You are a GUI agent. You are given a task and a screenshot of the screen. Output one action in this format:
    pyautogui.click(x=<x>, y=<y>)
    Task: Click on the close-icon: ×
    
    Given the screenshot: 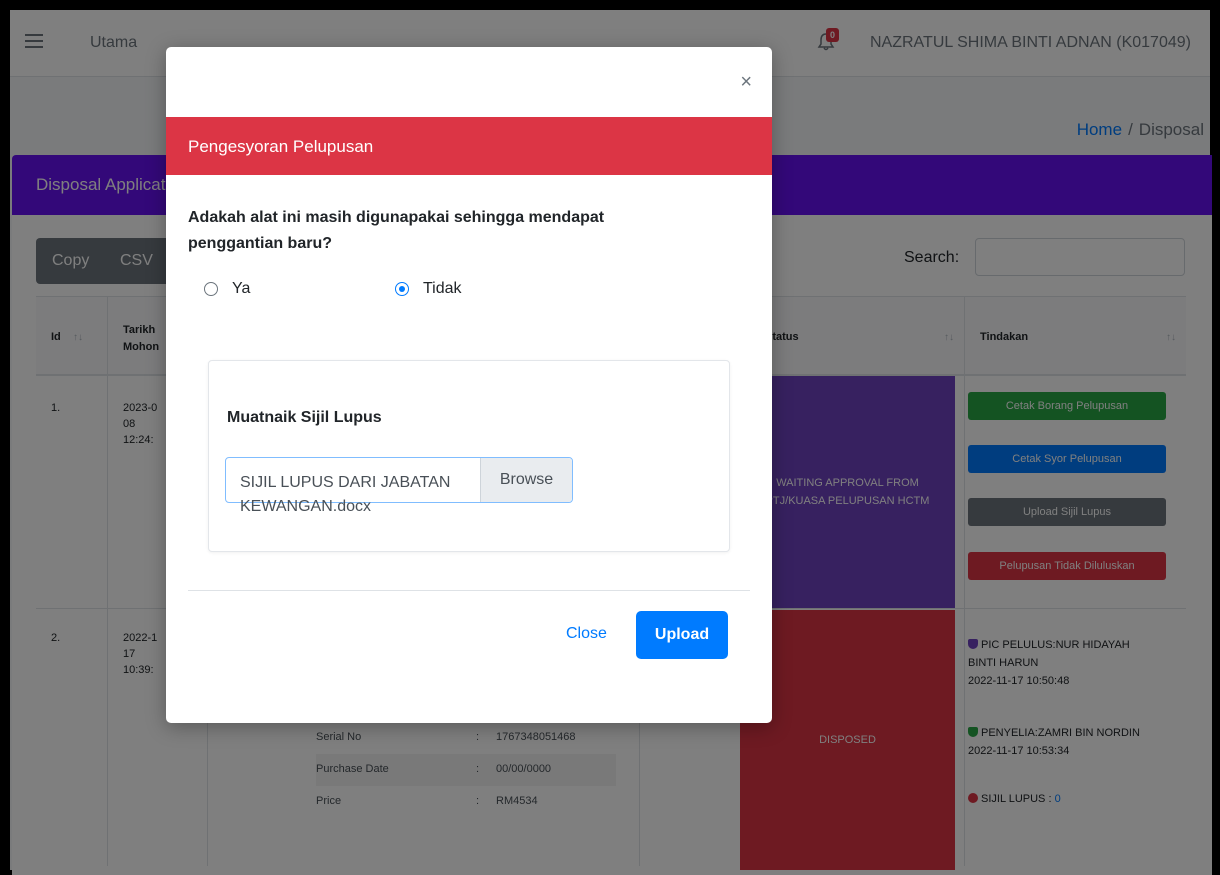 What is the action you would take?
    pyautogui.click(x=746, y=82)
    